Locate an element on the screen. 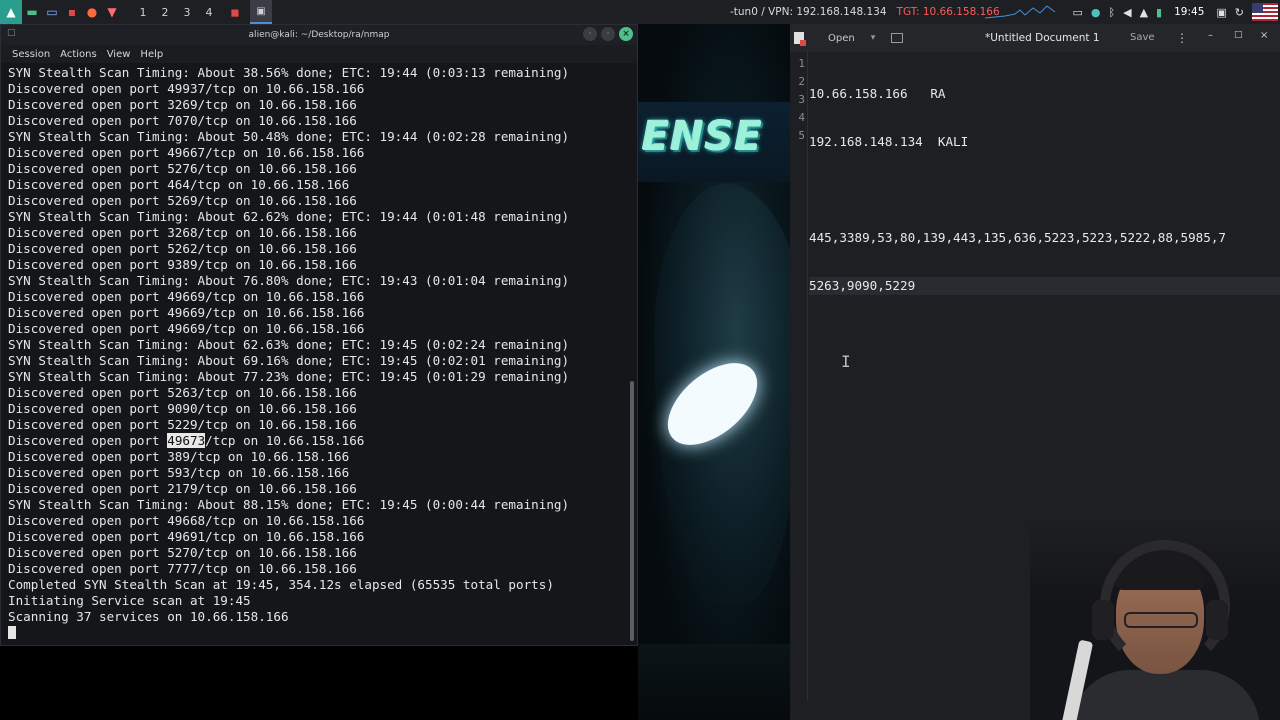 The image size is (1280, 720). line-number-gutter: 1 2 3 4 5 is located at coordinates (799, 376).